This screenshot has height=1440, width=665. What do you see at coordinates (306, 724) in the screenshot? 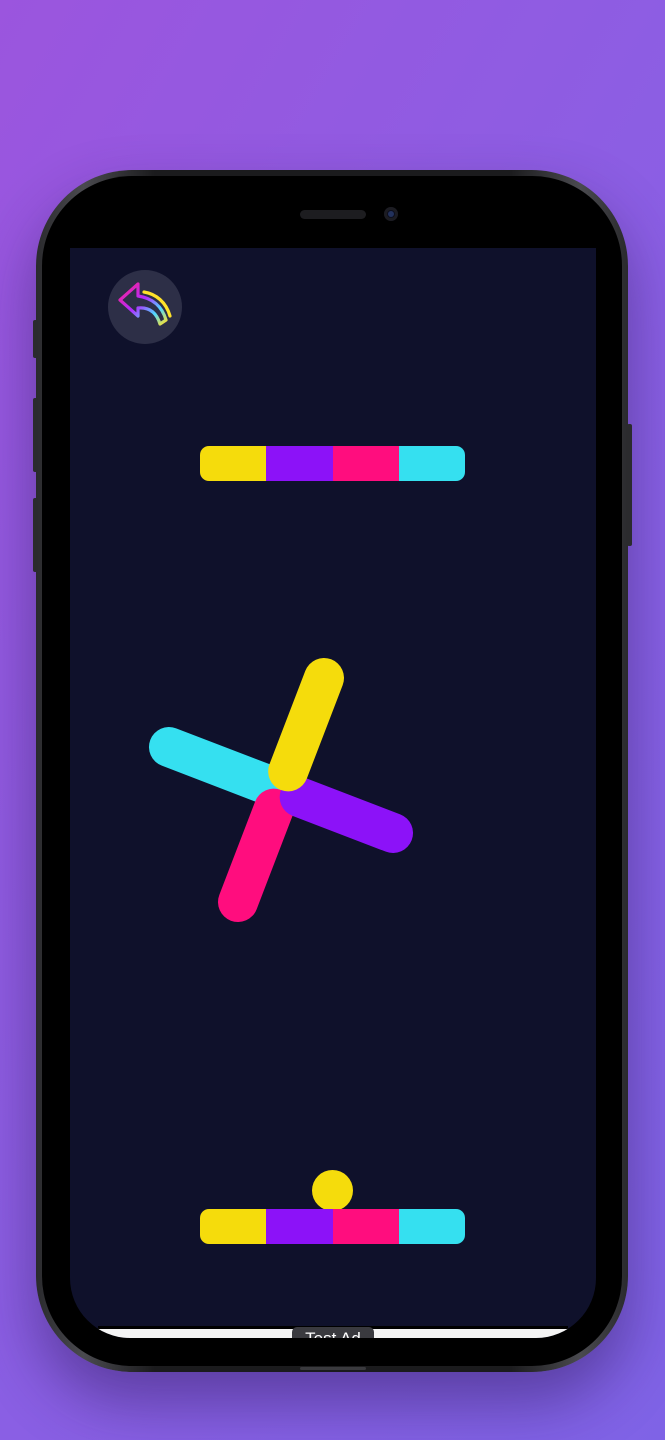
I see `spinner-arm-yellow` at bounding box center [306, 724].